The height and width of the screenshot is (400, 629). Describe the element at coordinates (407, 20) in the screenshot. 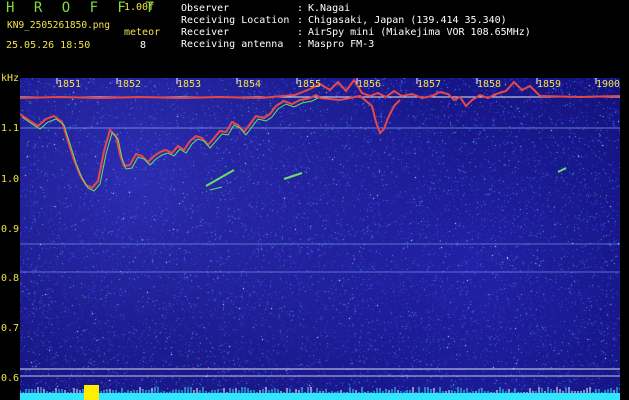

I see `location-value: Chigasaki, Japan (139.414 35.340)` at that location.